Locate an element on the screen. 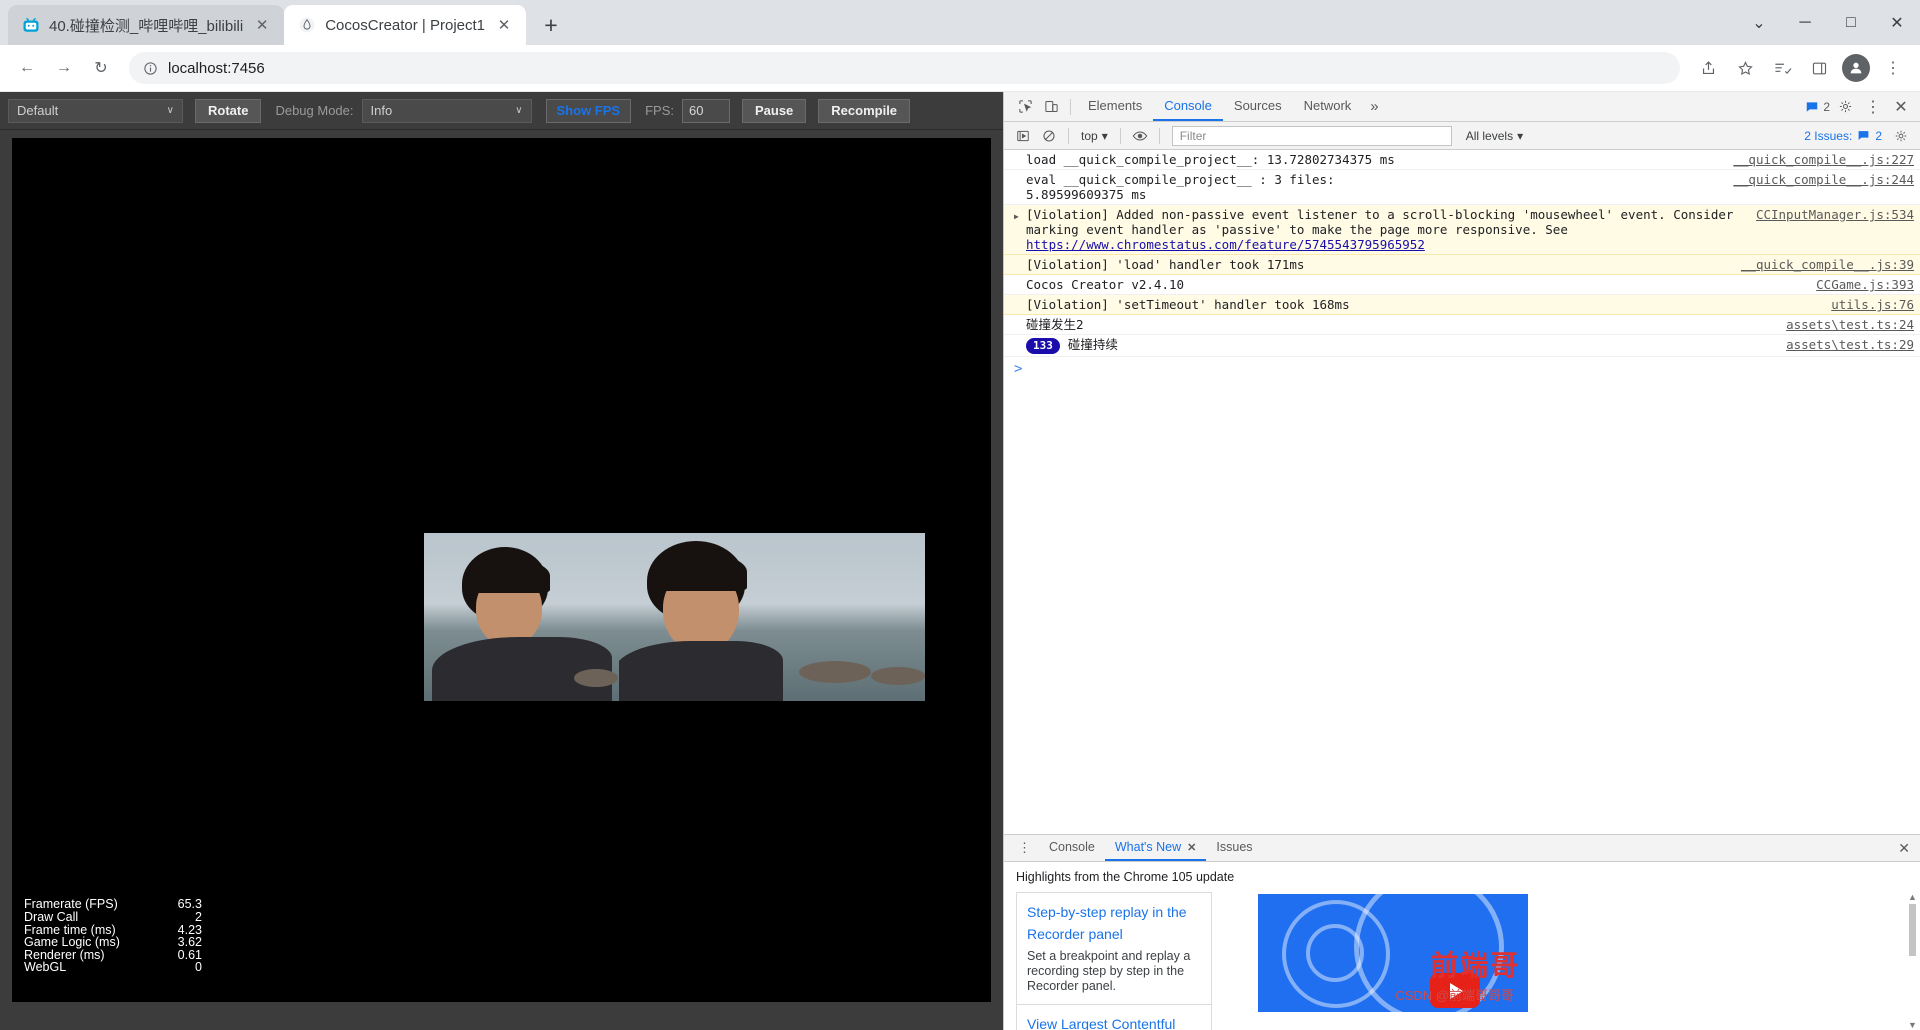 Image resolution: width=1920 pixels, height=1030 pixels. devtools-tabbar-actions: 2 ⋮ ✕ is located at coordinates (1862, 107).